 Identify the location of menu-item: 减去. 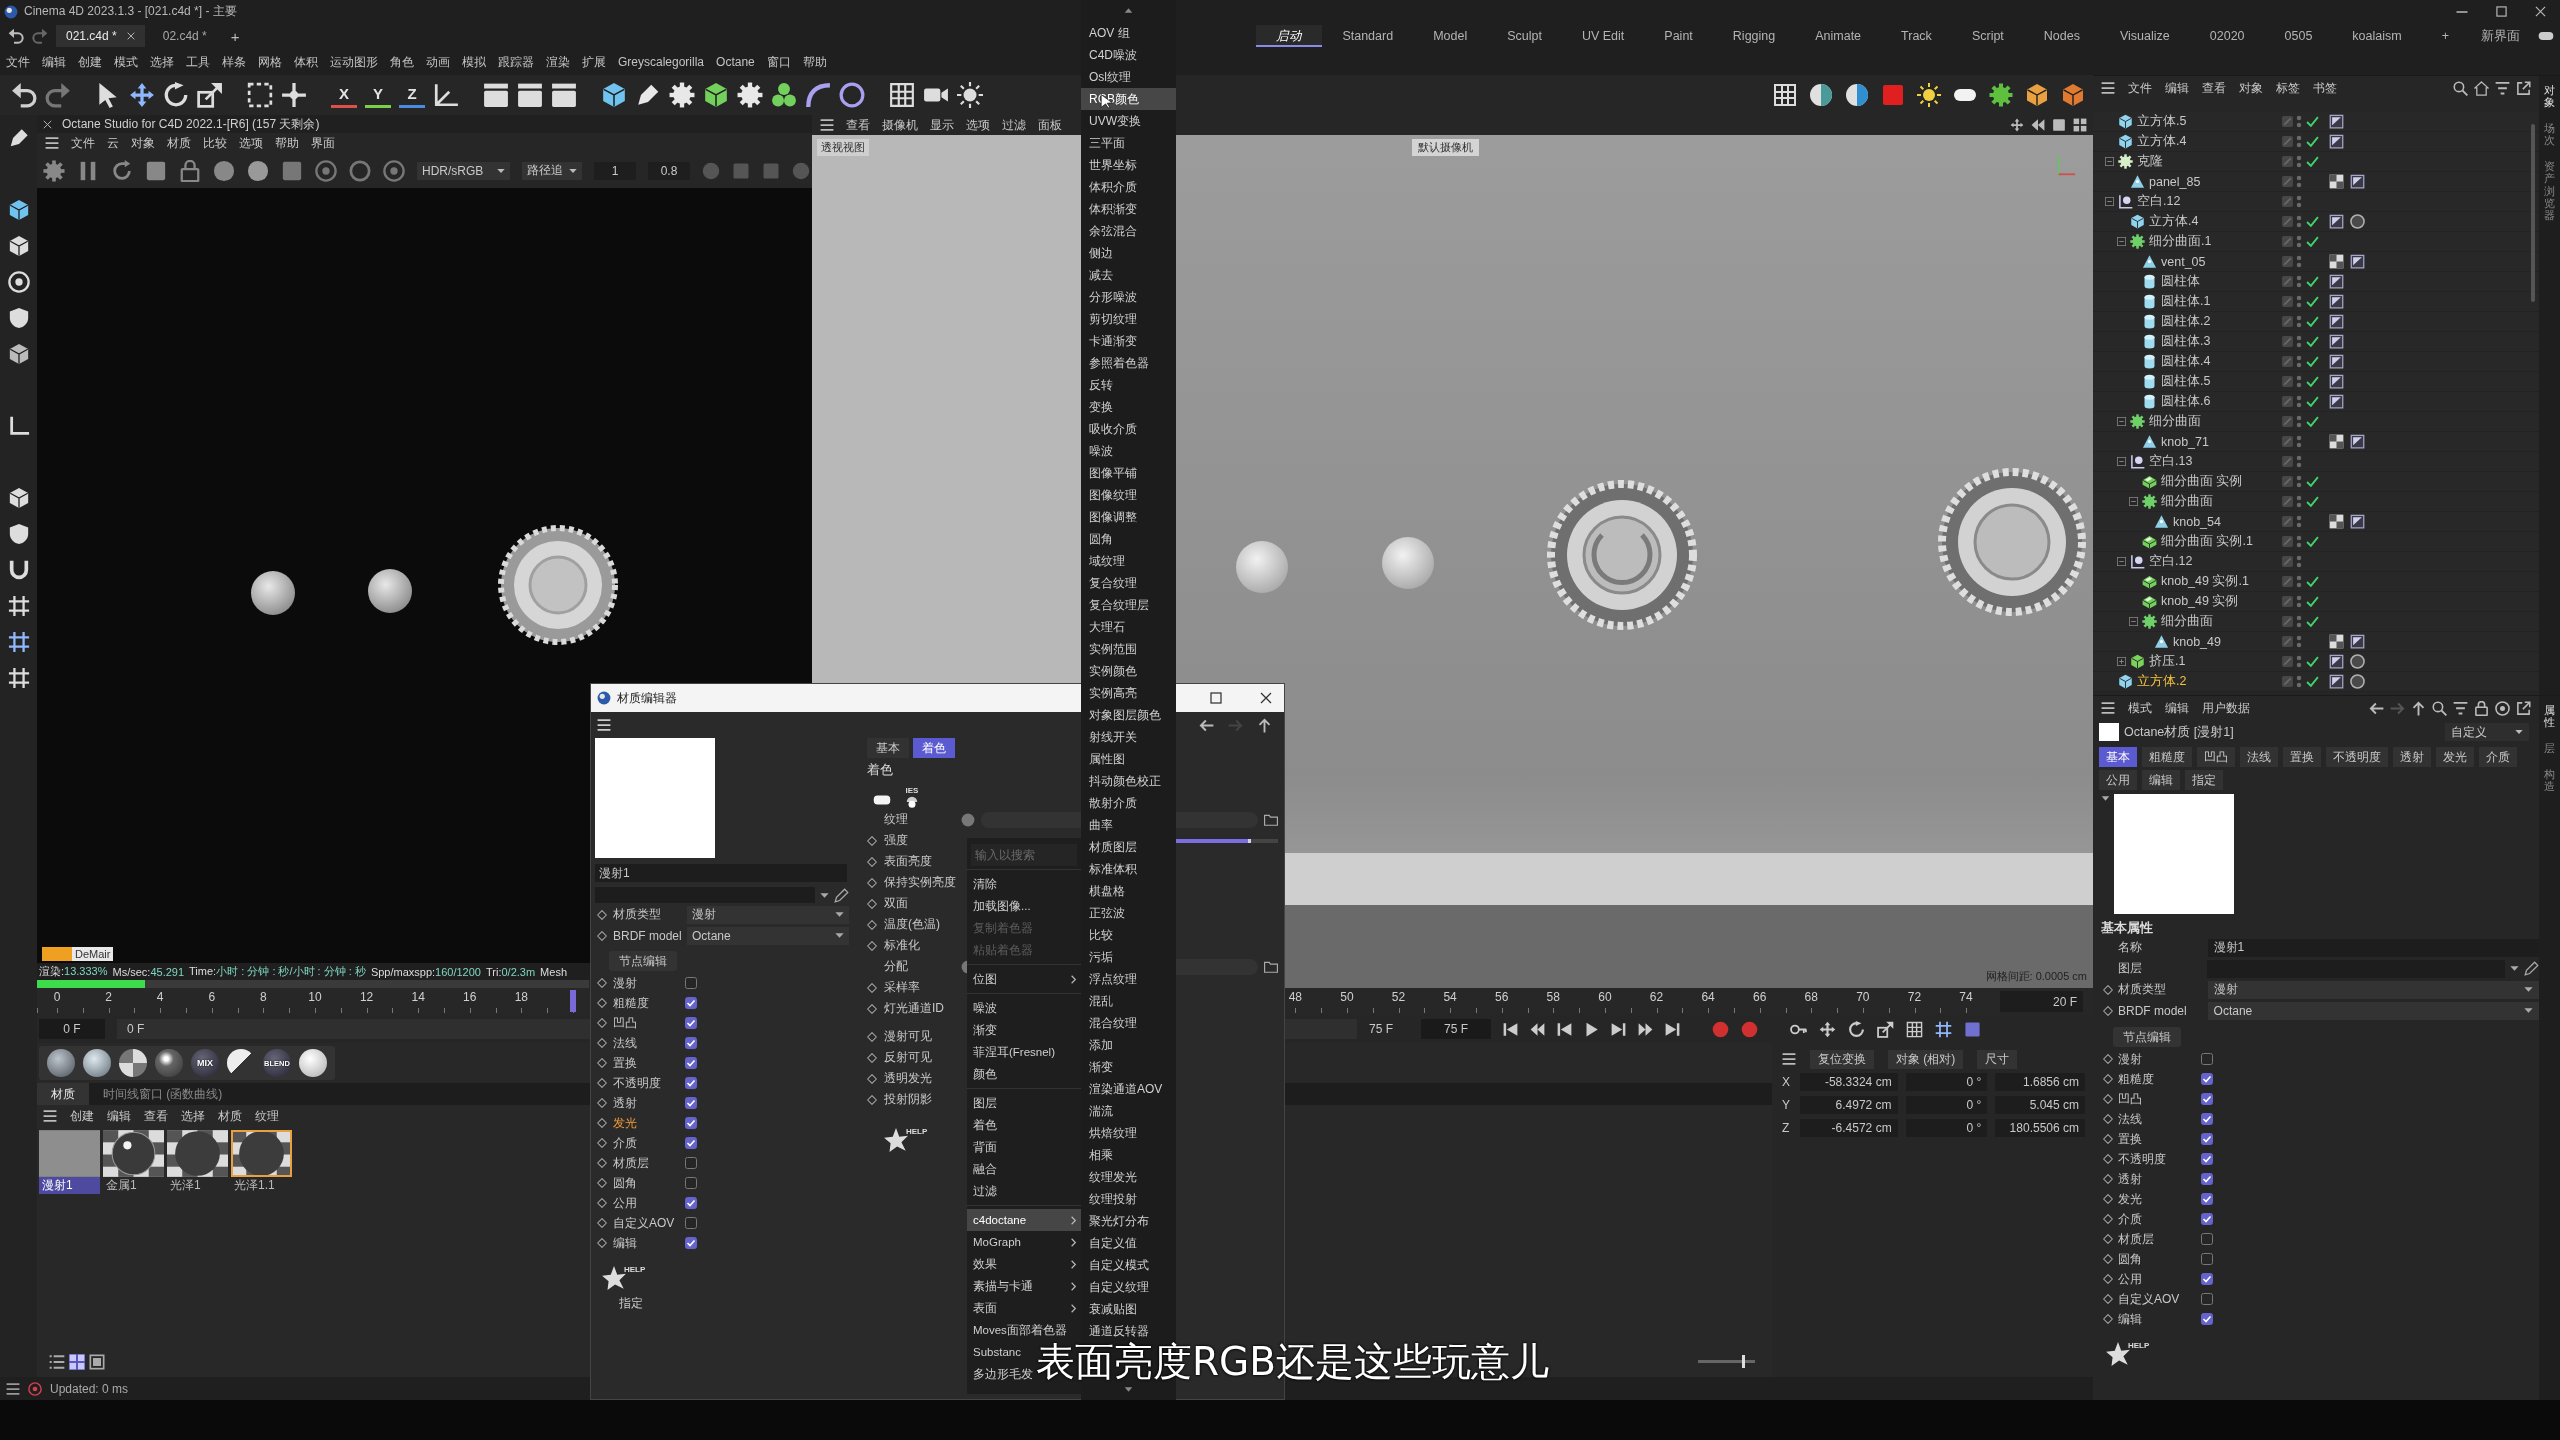
(1128, 275).